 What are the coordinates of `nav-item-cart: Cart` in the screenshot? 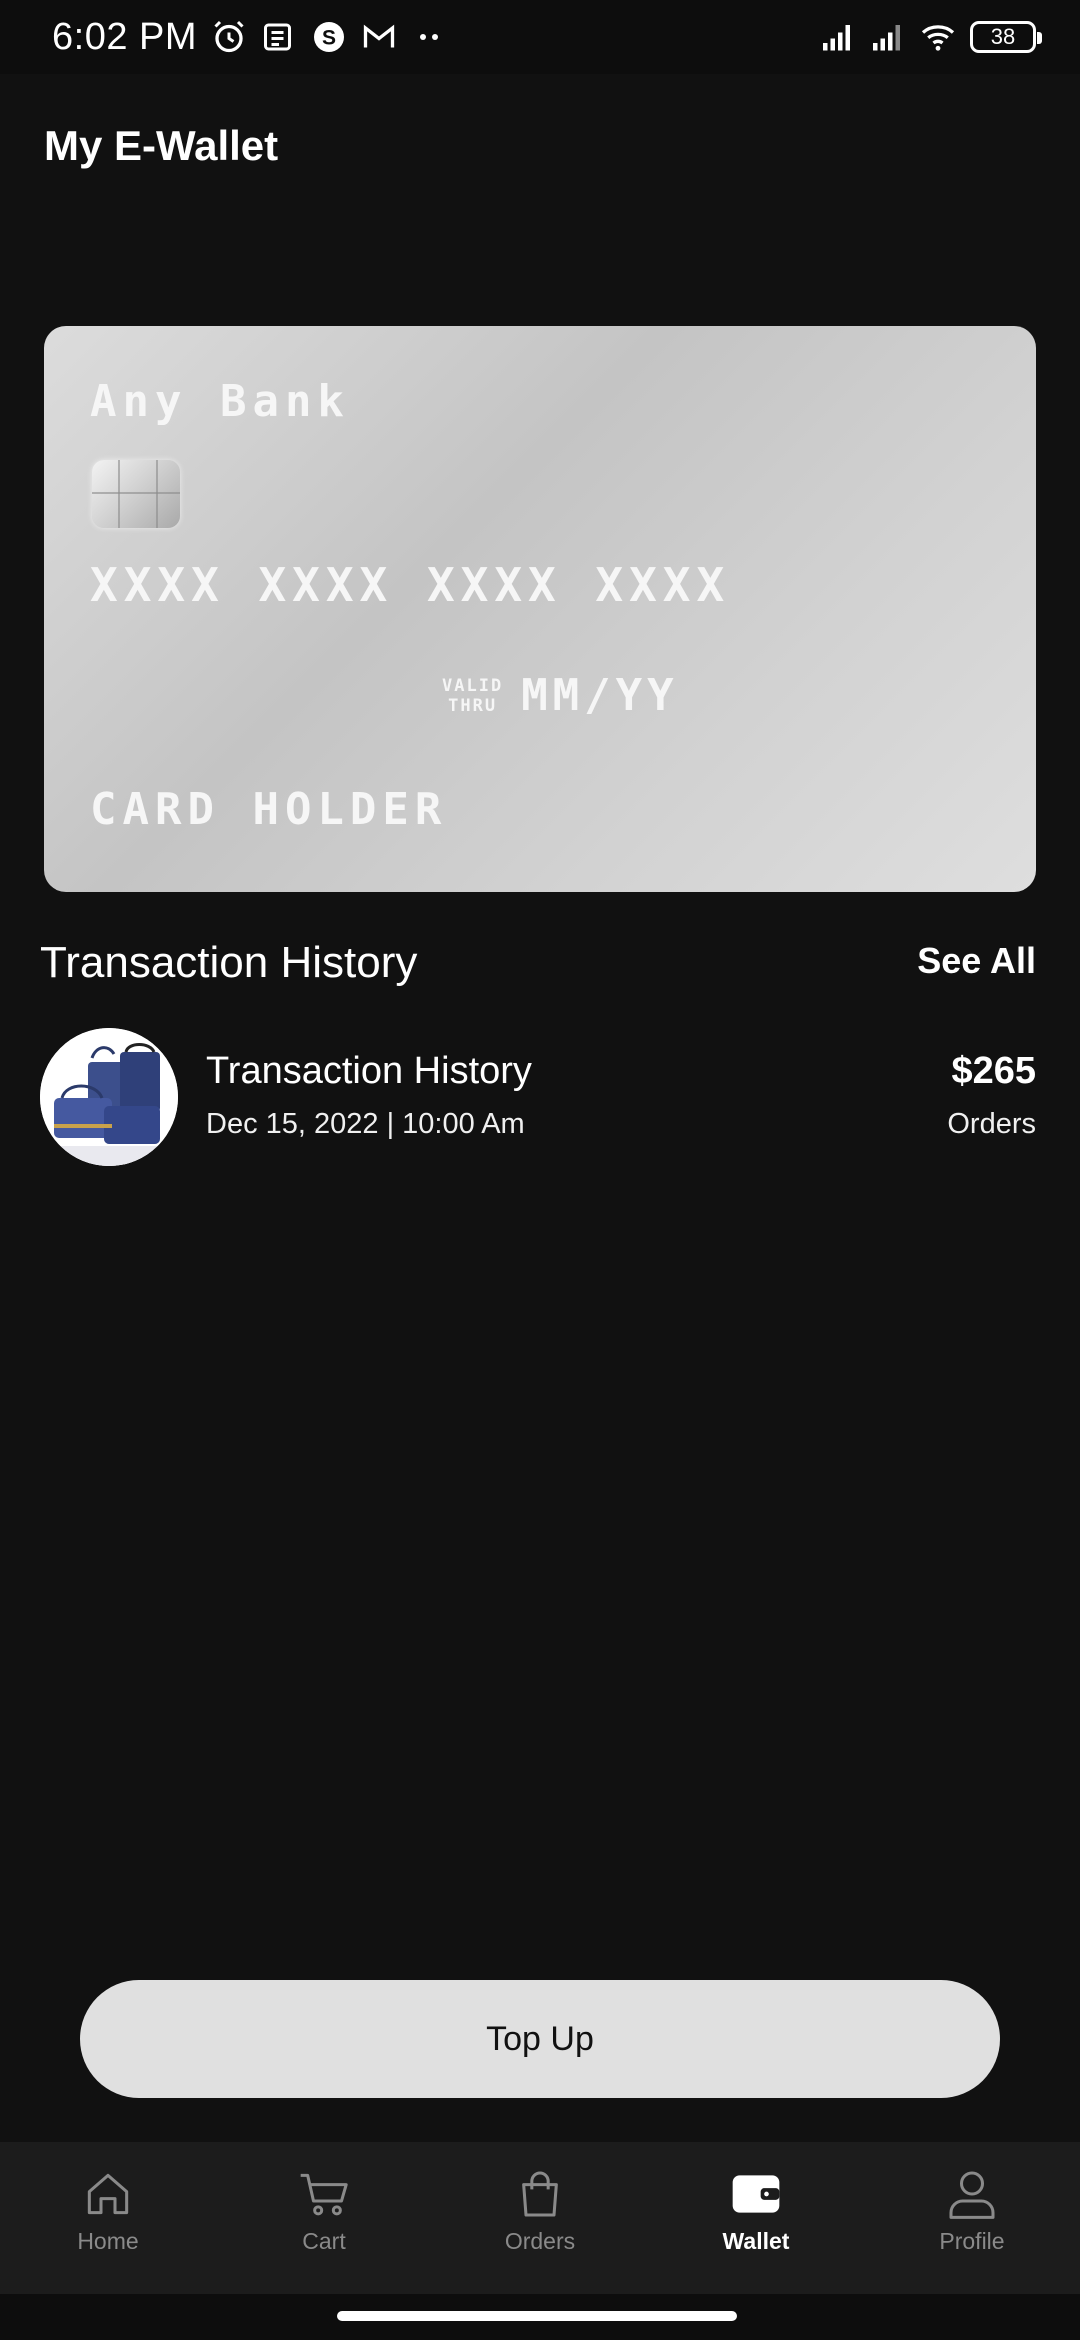 It's located at (324, 2210).